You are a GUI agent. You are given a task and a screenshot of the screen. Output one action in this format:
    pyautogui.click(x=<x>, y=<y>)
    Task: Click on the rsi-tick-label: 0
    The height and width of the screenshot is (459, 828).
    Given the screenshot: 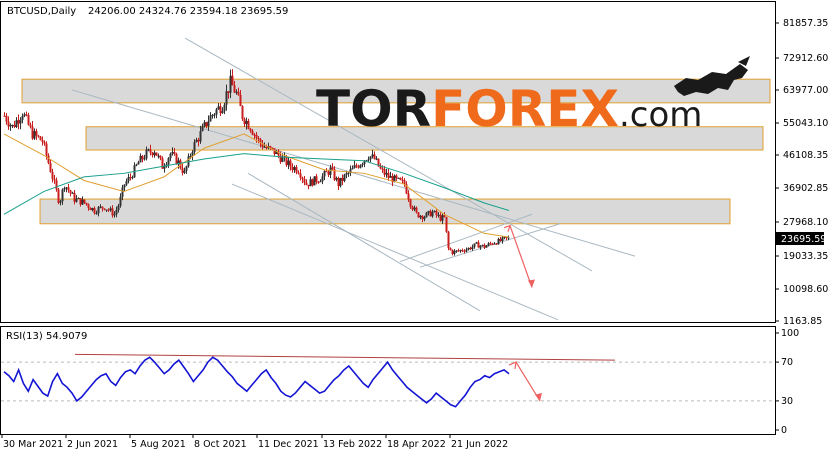 What is the action you would take?
    pyautogui.click(x=784, y=430)
    